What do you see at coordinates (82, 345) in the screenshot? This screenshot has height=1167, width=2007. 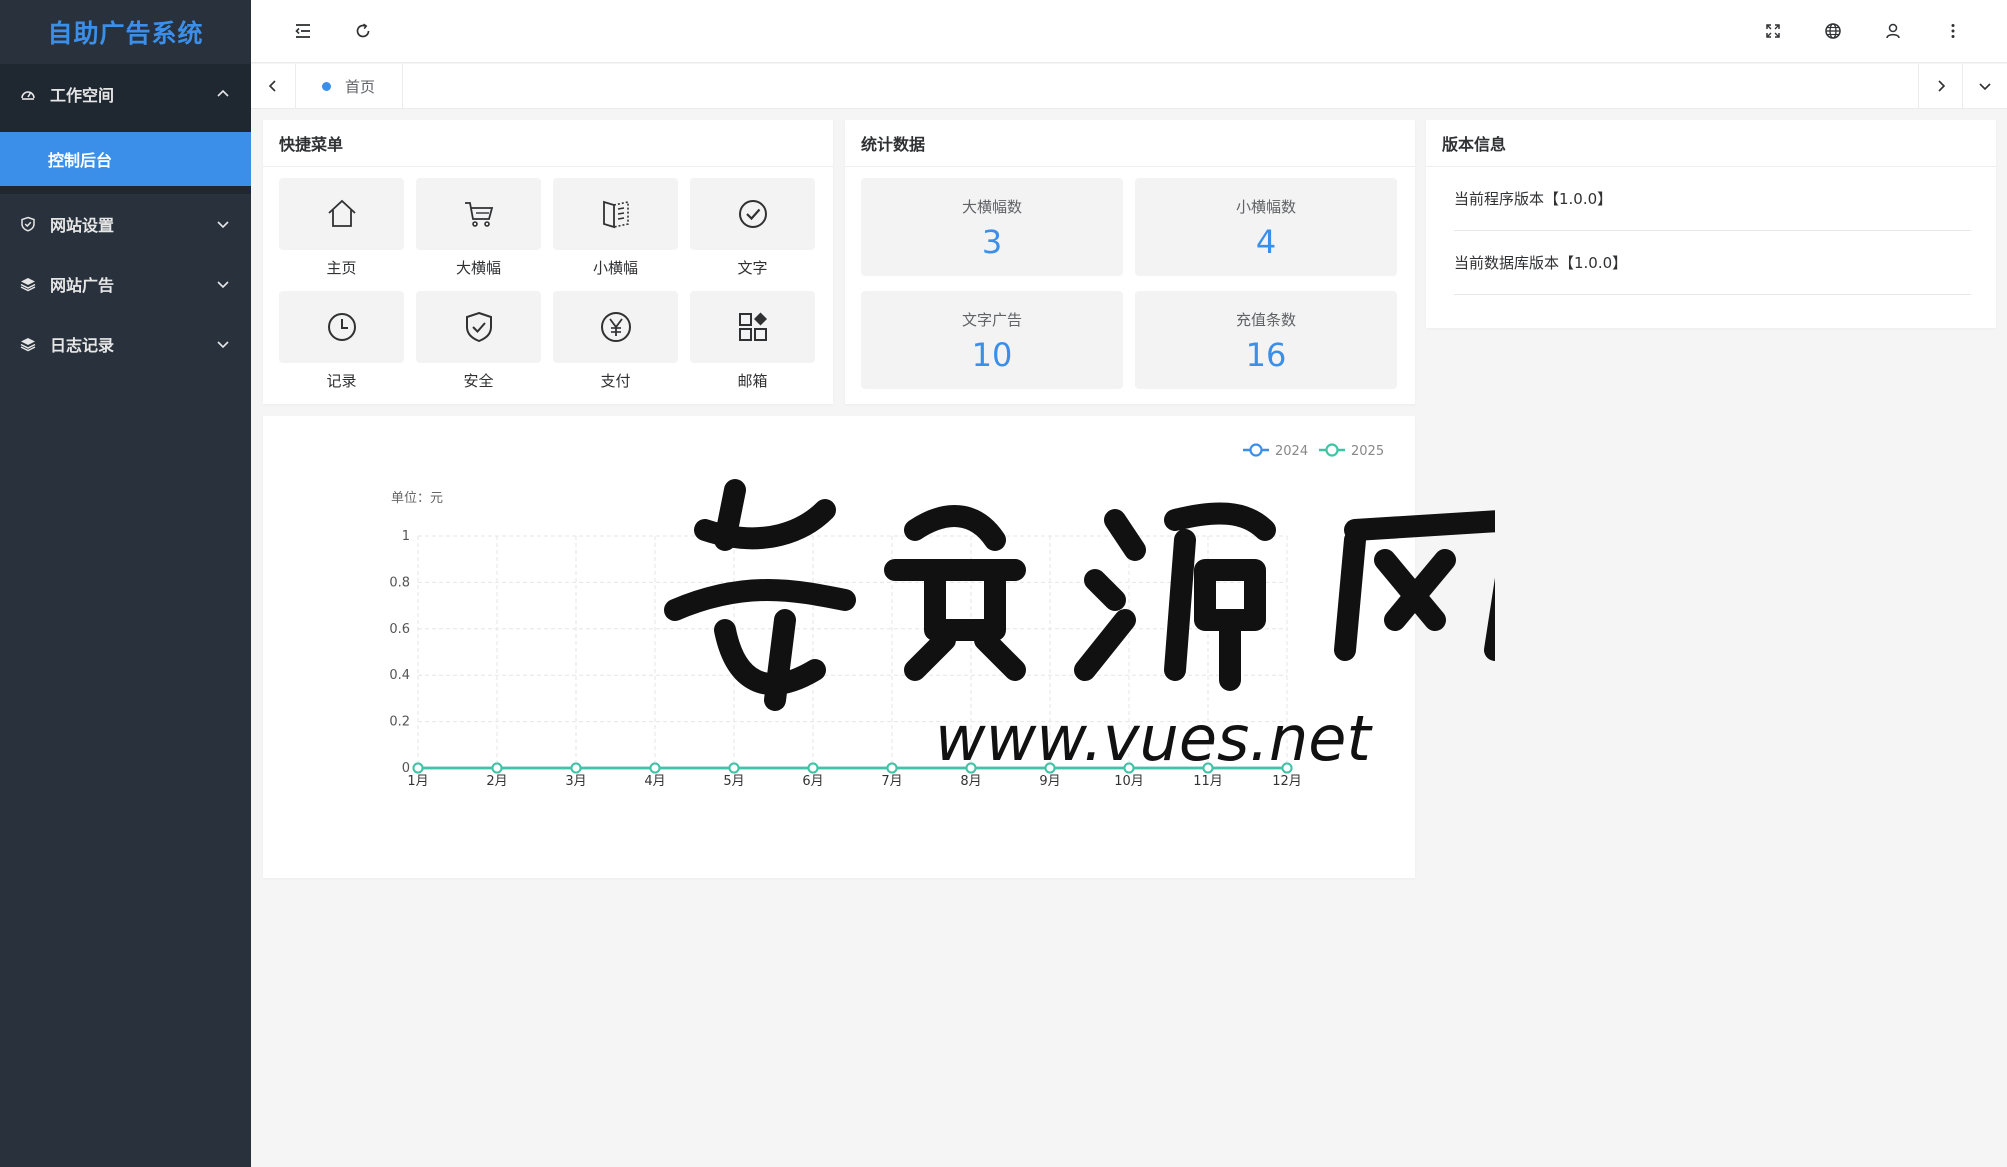 I see `sidebar-item-label: 日志记录` at bounding box center [82, 345].